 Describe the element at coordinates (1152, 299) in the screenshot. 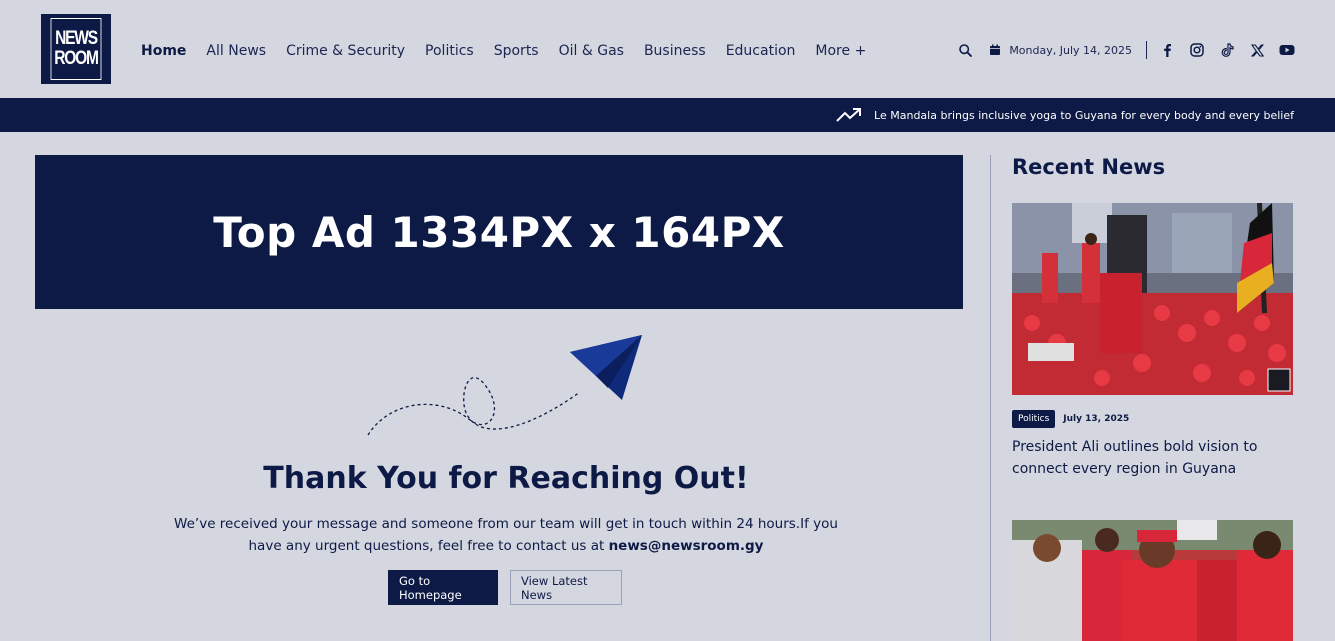

I see `news-image-rally` at that location.